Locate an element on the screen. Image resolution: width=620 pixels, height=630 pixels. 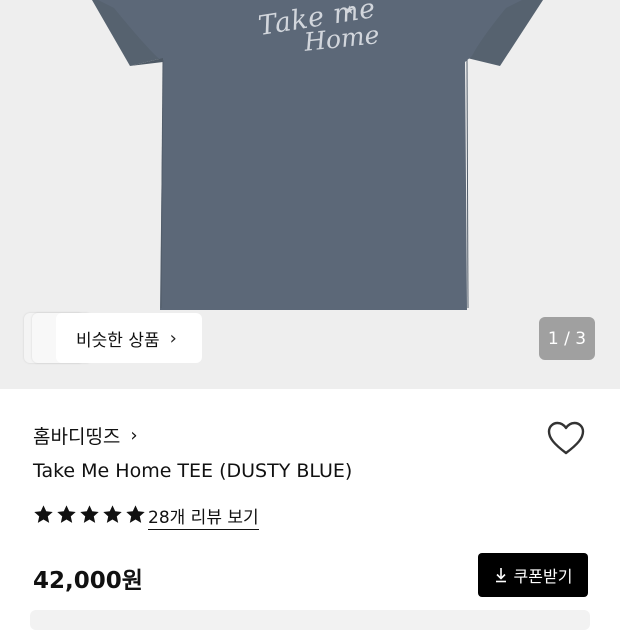
rating-stars is located at coordinates (89, 514).